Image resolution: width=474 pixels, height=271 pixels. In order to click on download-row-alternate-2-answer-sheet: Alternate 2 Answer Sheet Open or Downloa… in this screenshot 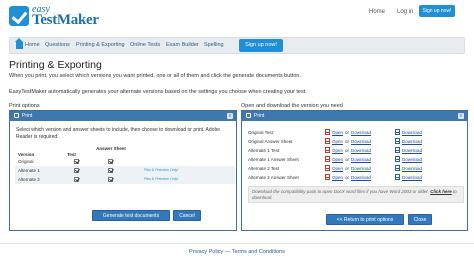, I will do `click(355, 177)`.